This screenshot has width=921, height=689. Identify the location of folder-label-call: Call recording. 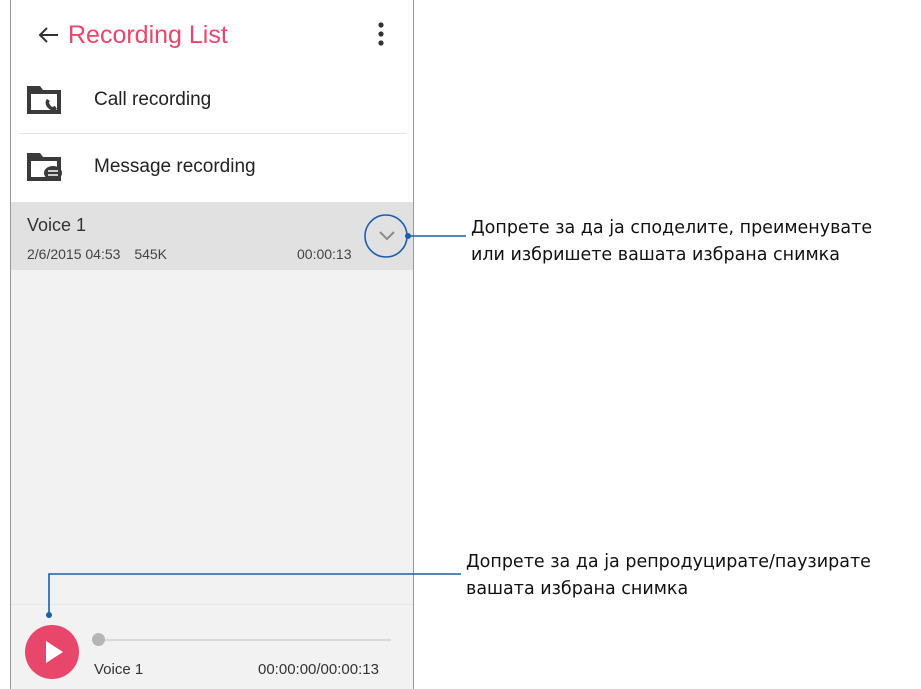
(153, 99).